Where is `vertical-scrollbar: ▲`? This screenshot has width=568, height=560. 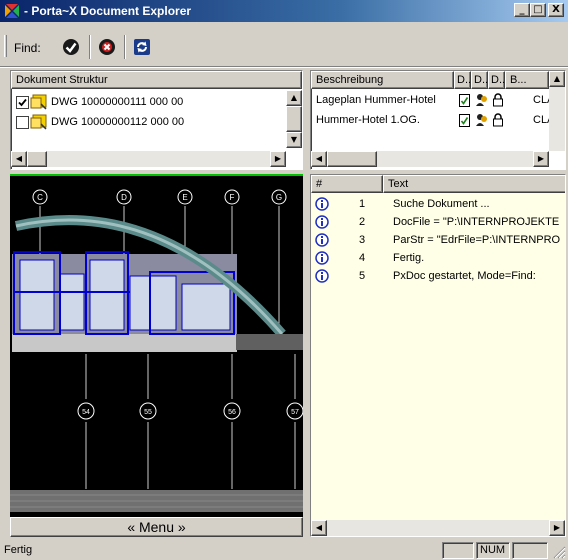 vertical-scrollbar: ▲ is located at coordinates (557, 111).